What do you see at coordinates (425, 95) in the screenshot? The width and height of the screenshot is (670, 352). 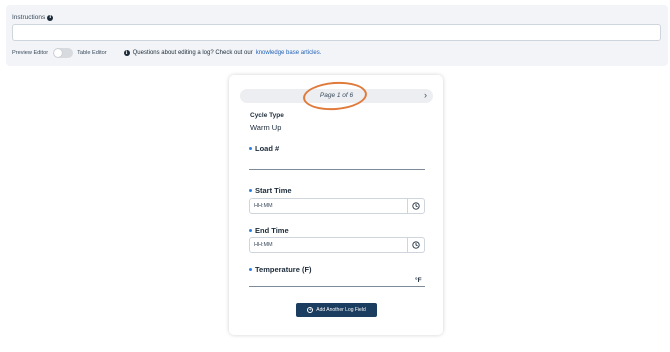 I see `chevron-right-icon: ›` at bounding box center [425, 95].